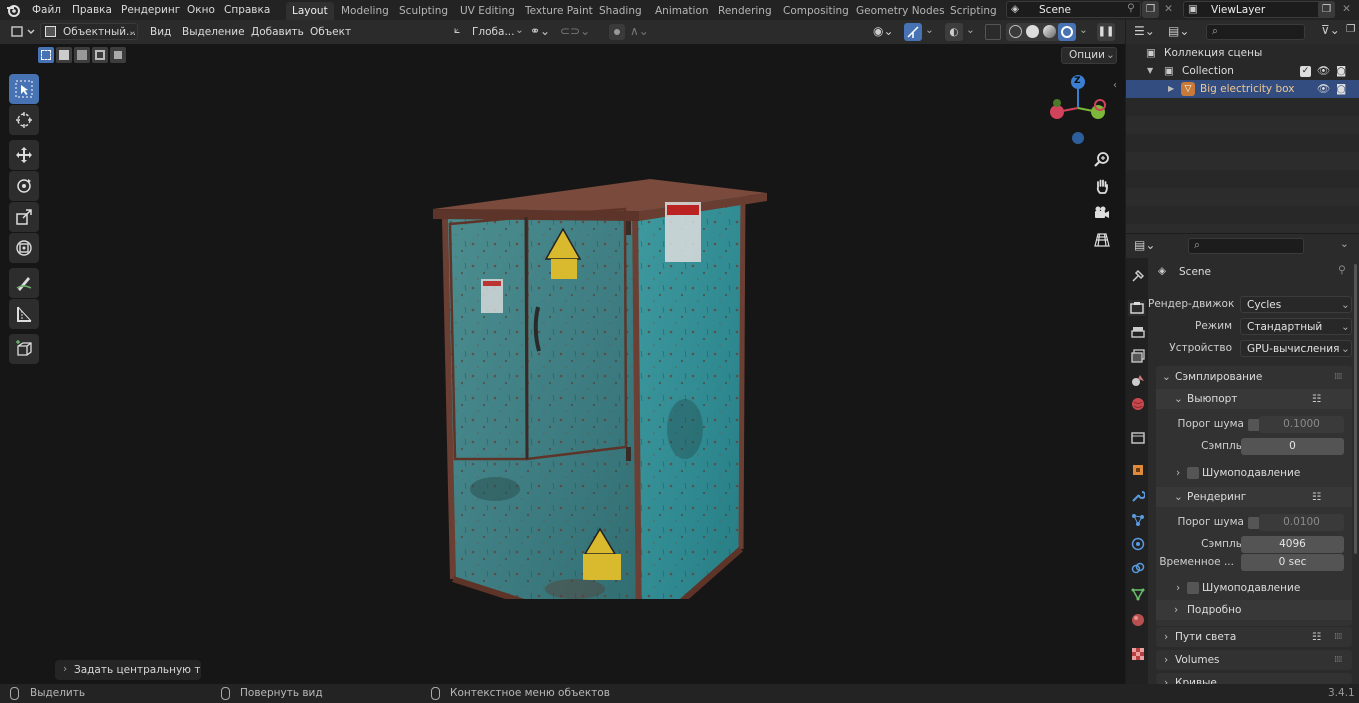 Image resolution: width=1359 pixels, height=703 pixels. What do you see at coordinates (816, 11) in the screenshot?
I see `tab-compositing: Compositing` at bounding box center [816, 11].